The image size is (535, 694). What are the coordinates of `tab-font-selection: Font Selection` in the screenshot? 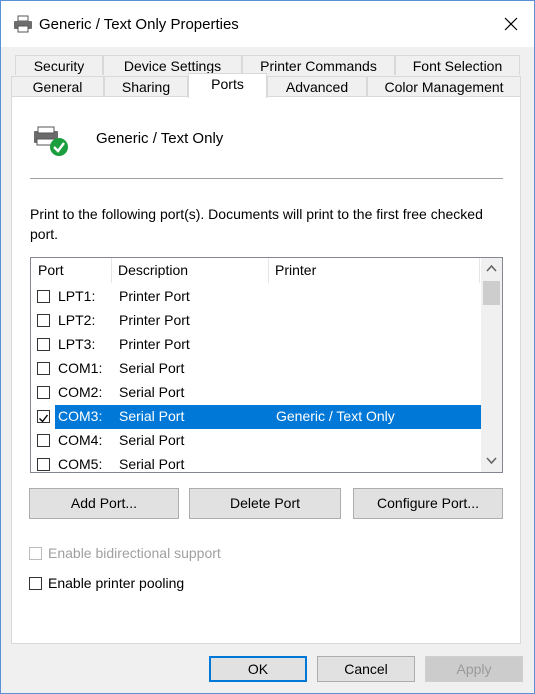 It's located at (457, 65).